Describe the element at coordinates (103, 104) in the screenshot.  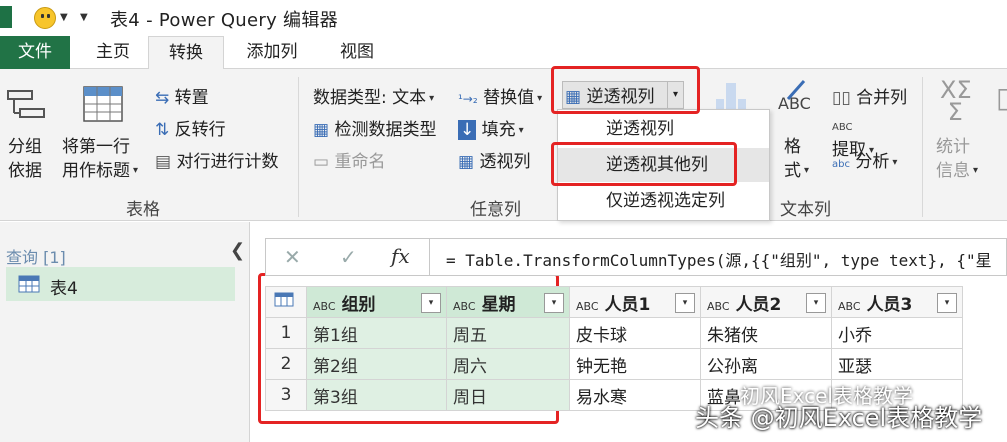
I see `use-first-row-icon` at that location.